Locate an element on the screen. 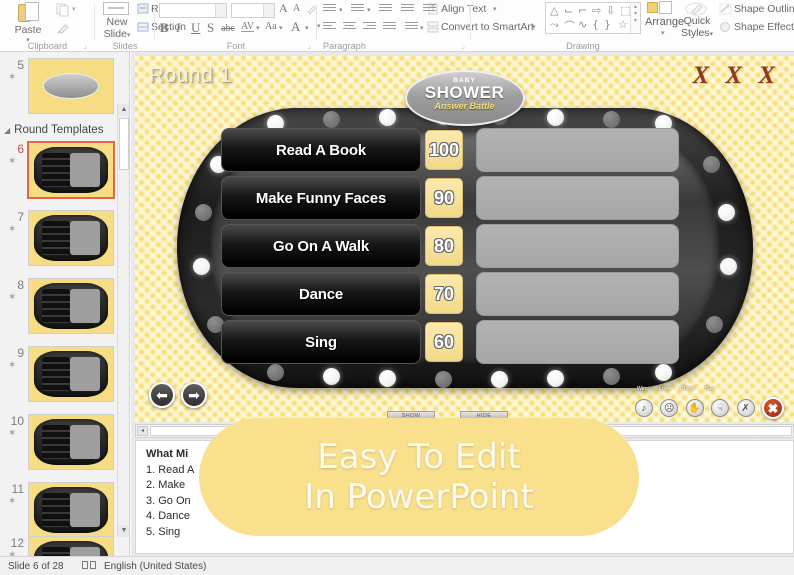 The image size is (794, 575). cheer-sound-button: ✋ is located at coordinates (694, 408).